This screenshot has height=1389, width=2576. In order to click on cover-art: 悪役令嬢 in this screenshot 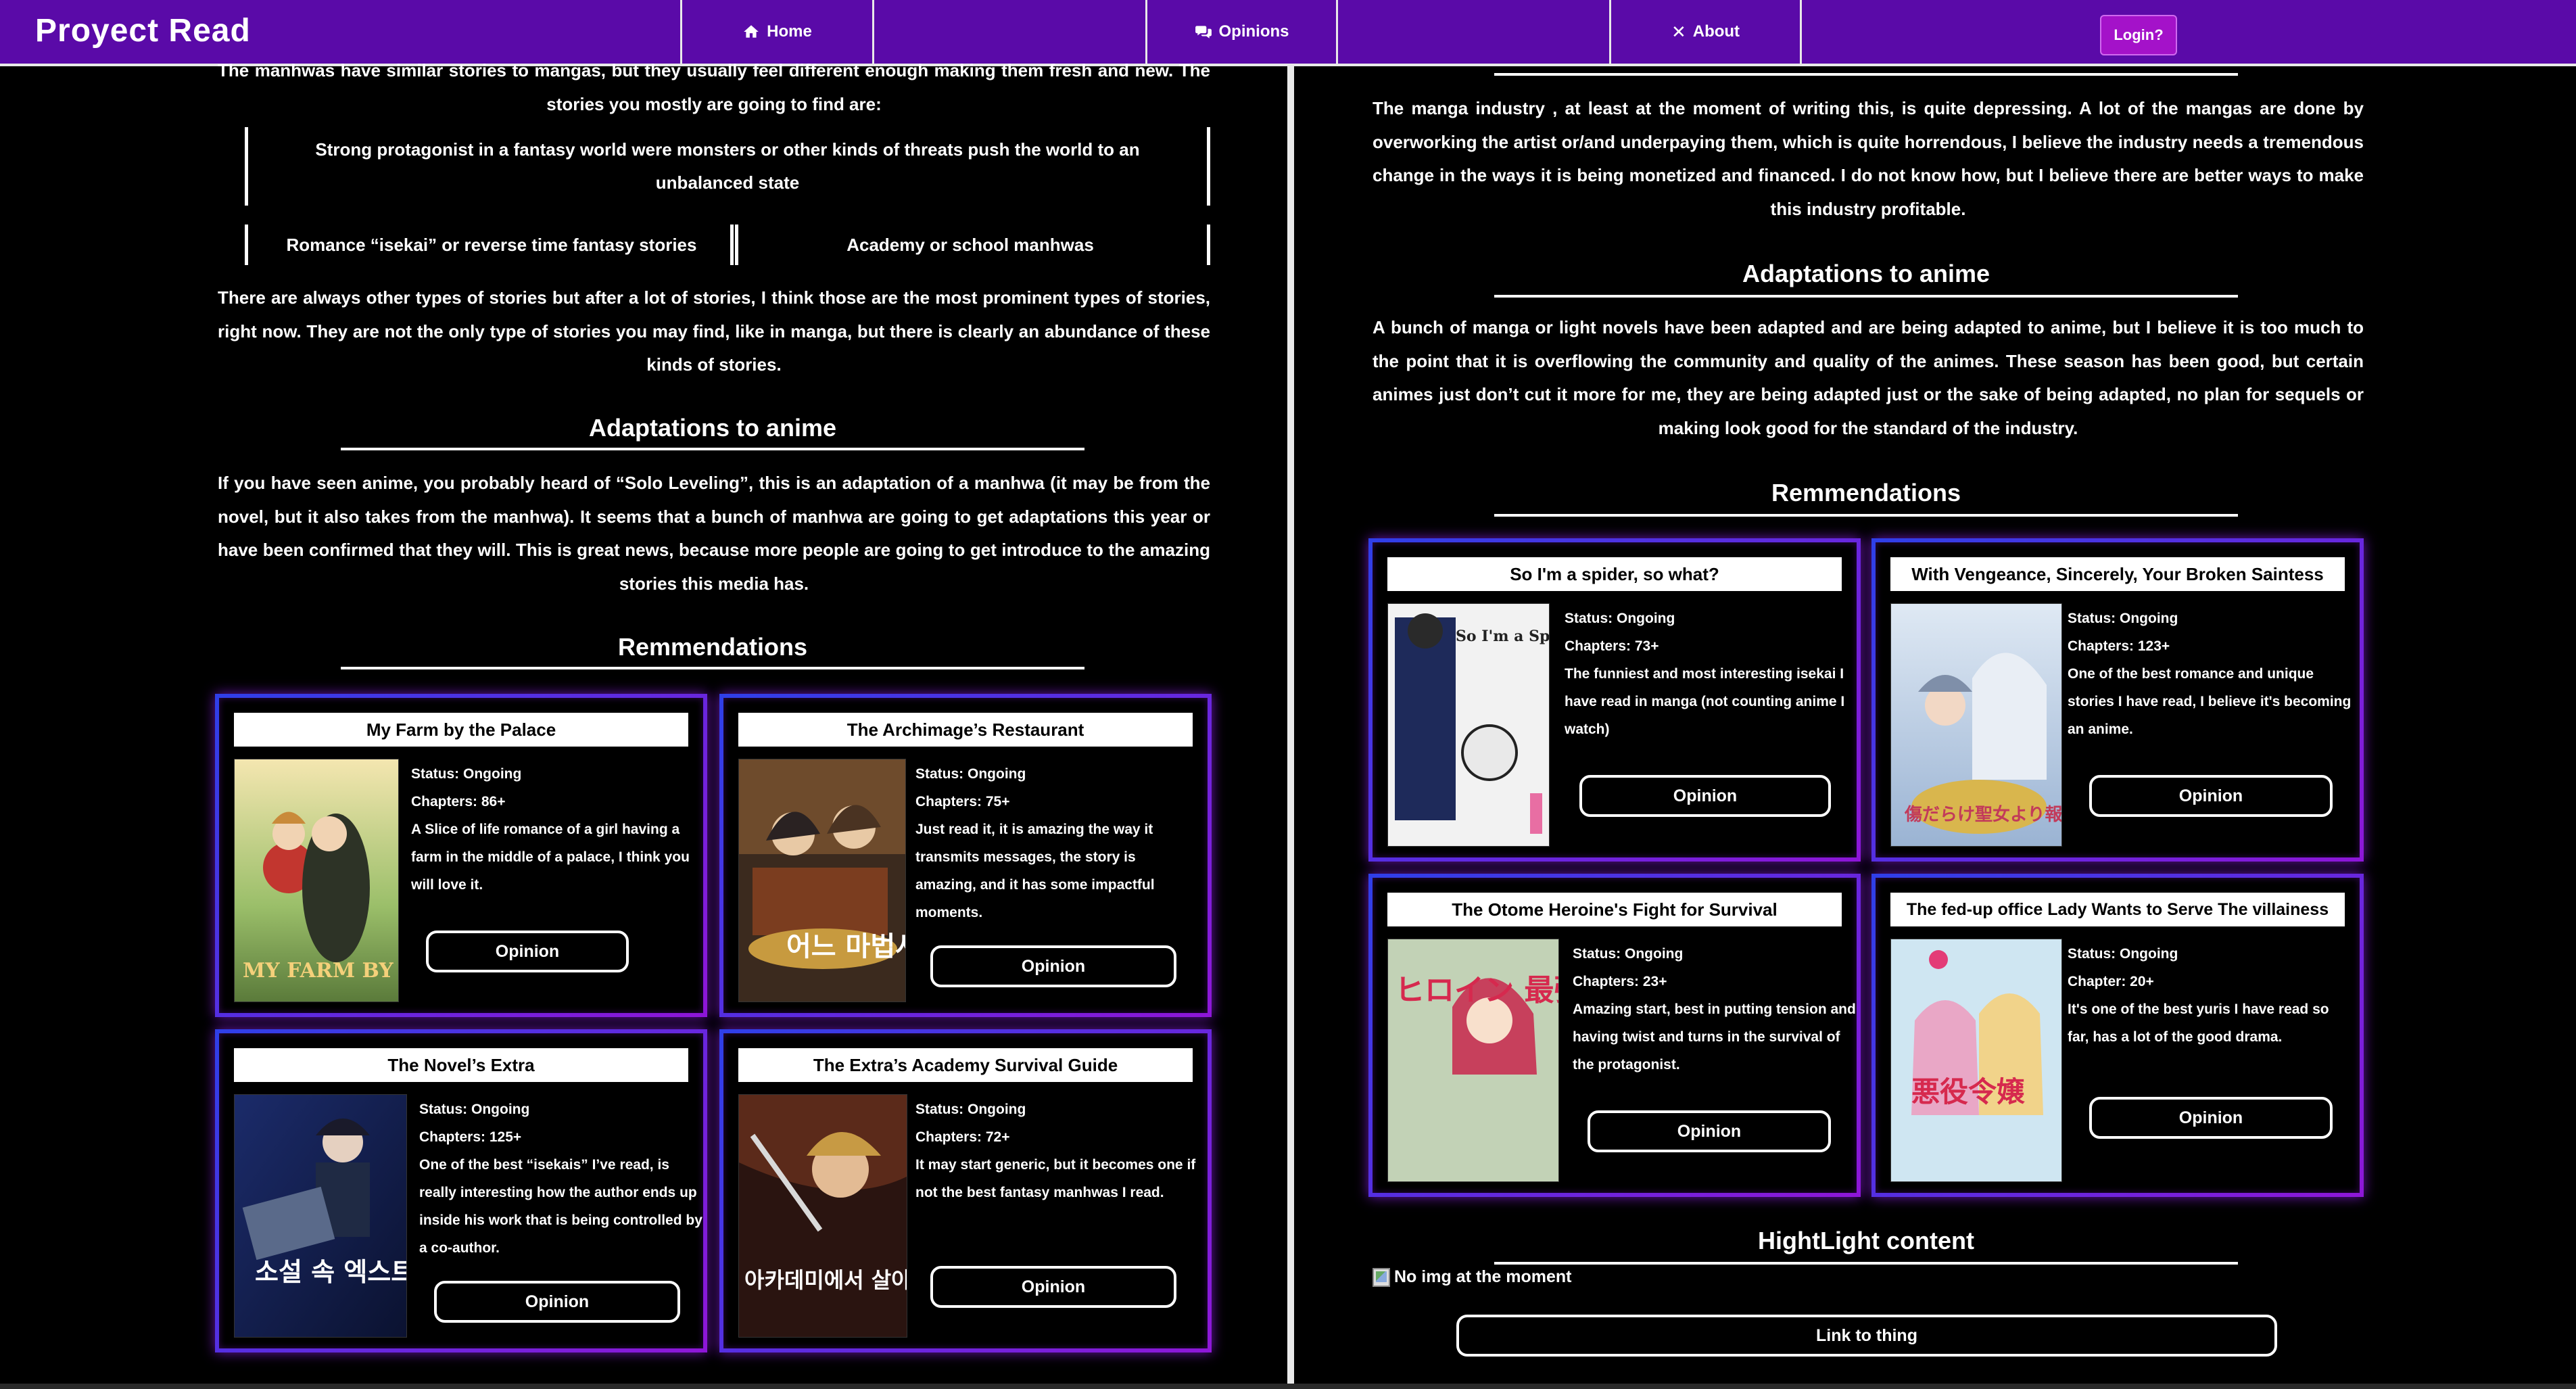, I will do `click(1976, 1060)`.